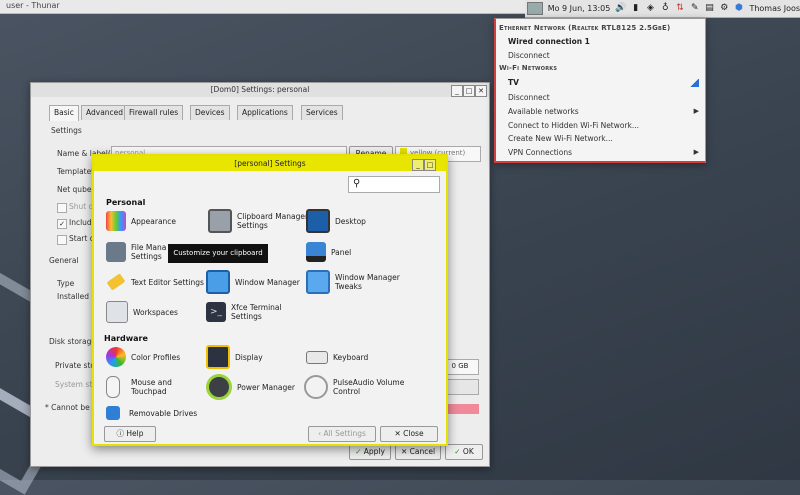 This screenshot has width=800, height=495. What do you see at coordinates (328, 252) in the screenshot?
I see `settings-item-panel: Panel` at bounding box center [328, 252].